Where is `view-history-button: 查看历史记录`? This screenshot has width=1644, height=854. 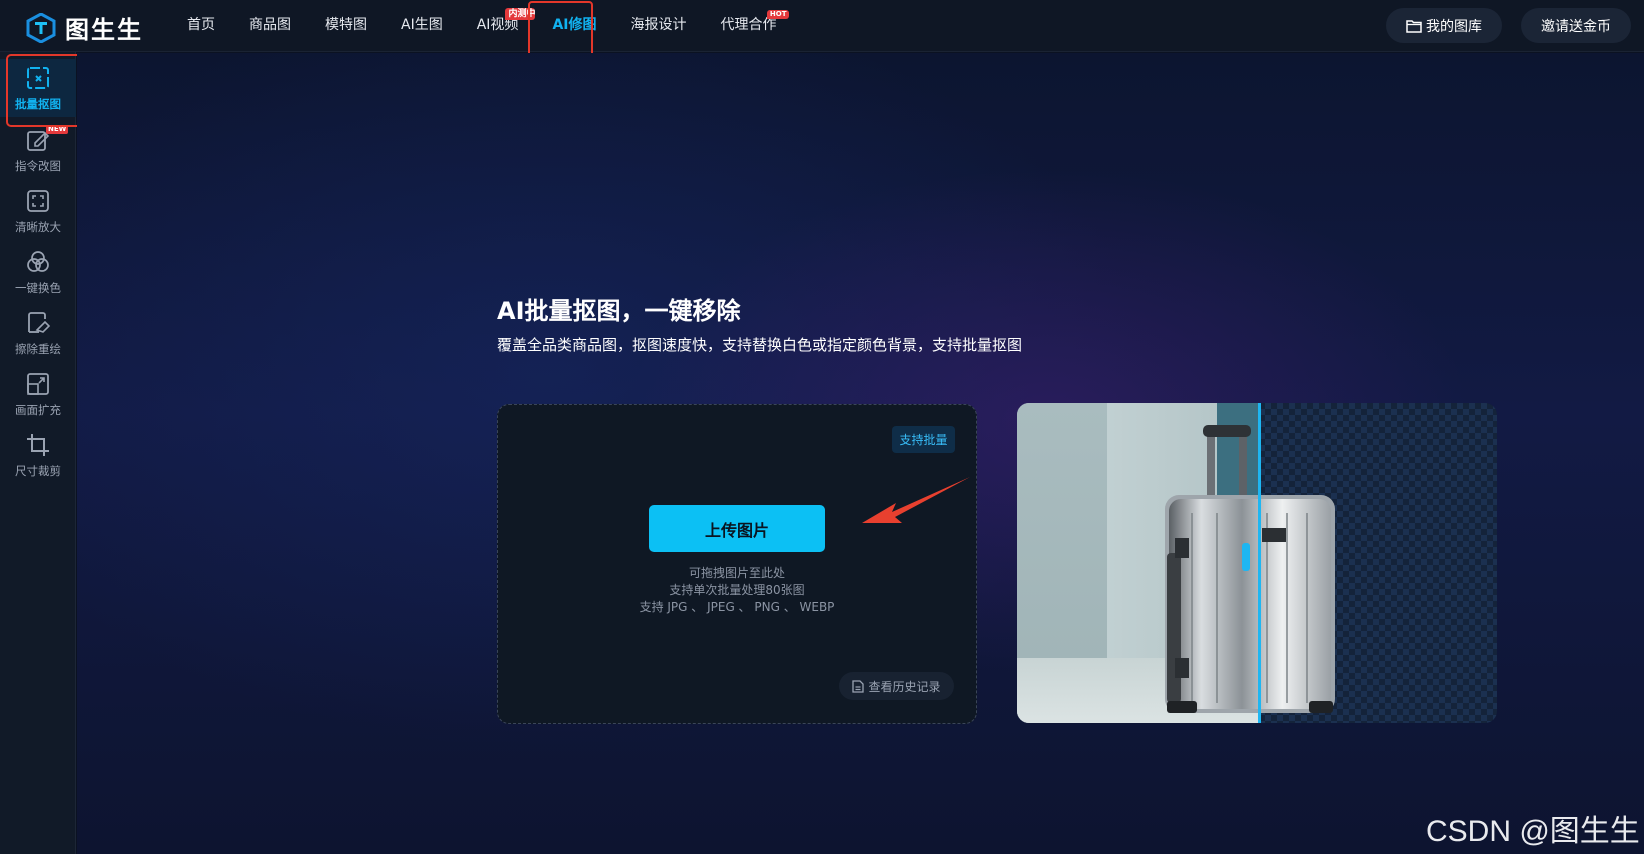
view-history-button: 查看历史记录 is located at coordinates (896, 686).